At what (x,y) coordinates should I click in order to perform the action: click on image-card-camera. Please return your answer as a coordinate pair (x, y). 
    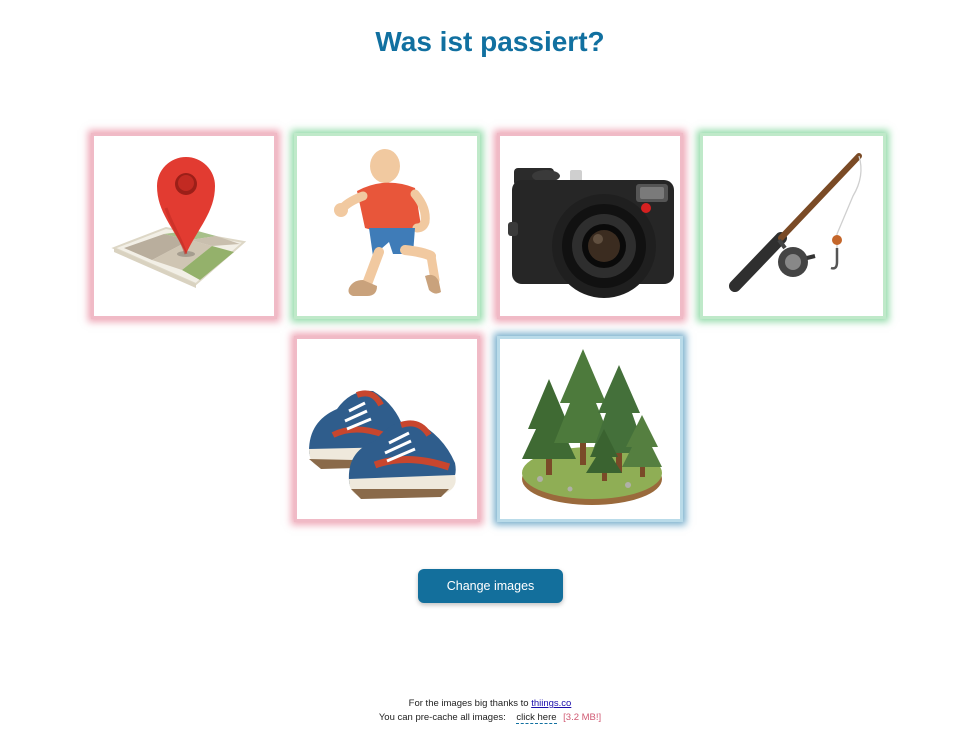
    Looking at the image, I should click on (590, 226).